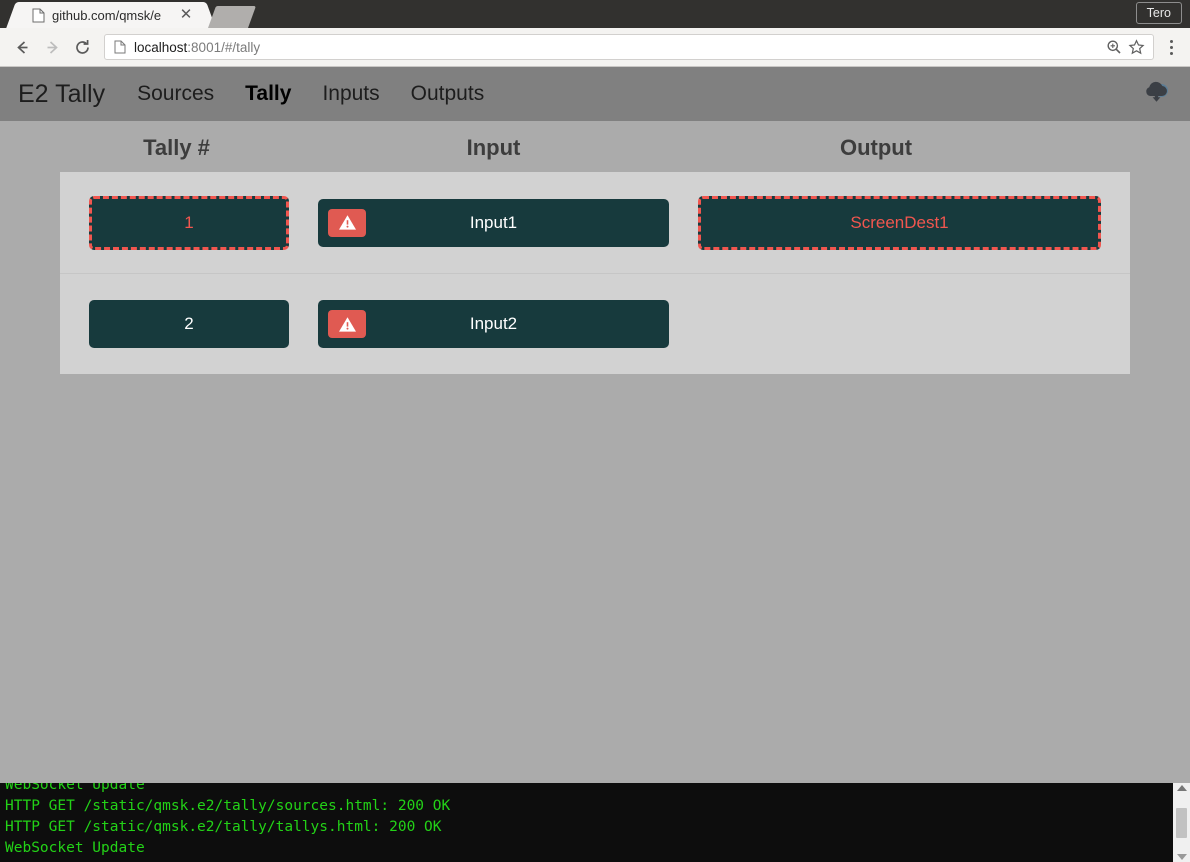  What do you see at coordinates (186, 15) in the screenshot?
I see `close-icon: ✕` at bounding box center [186, 15].